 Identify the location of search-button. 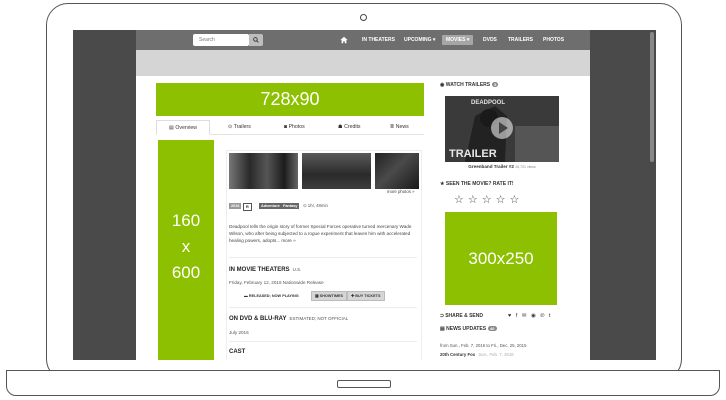
(256, 40).